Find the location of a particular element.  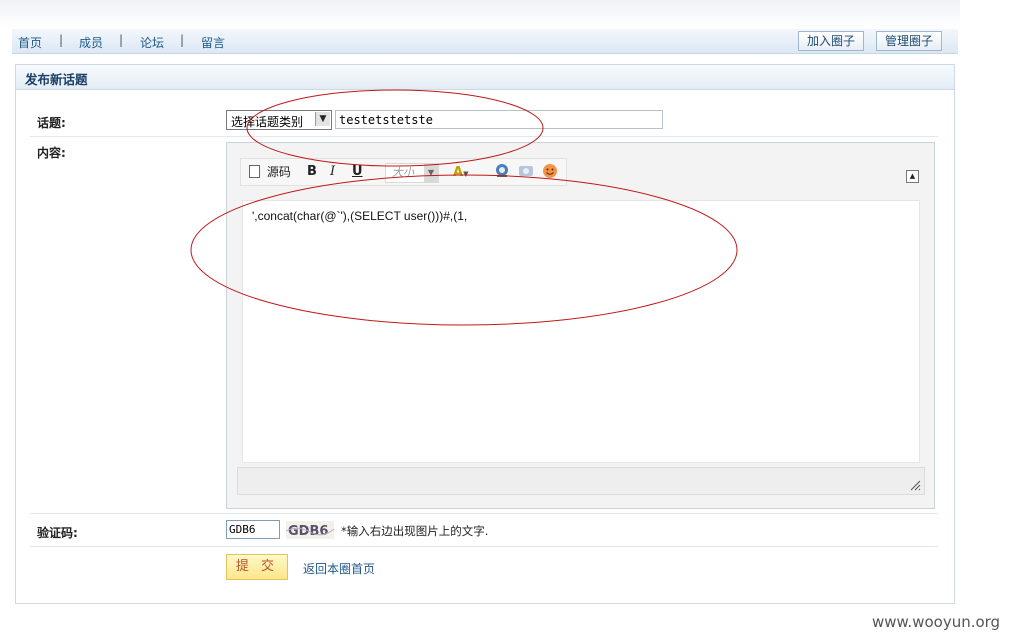

nav-members-link: 成员 is located at coordinates (91, 42).